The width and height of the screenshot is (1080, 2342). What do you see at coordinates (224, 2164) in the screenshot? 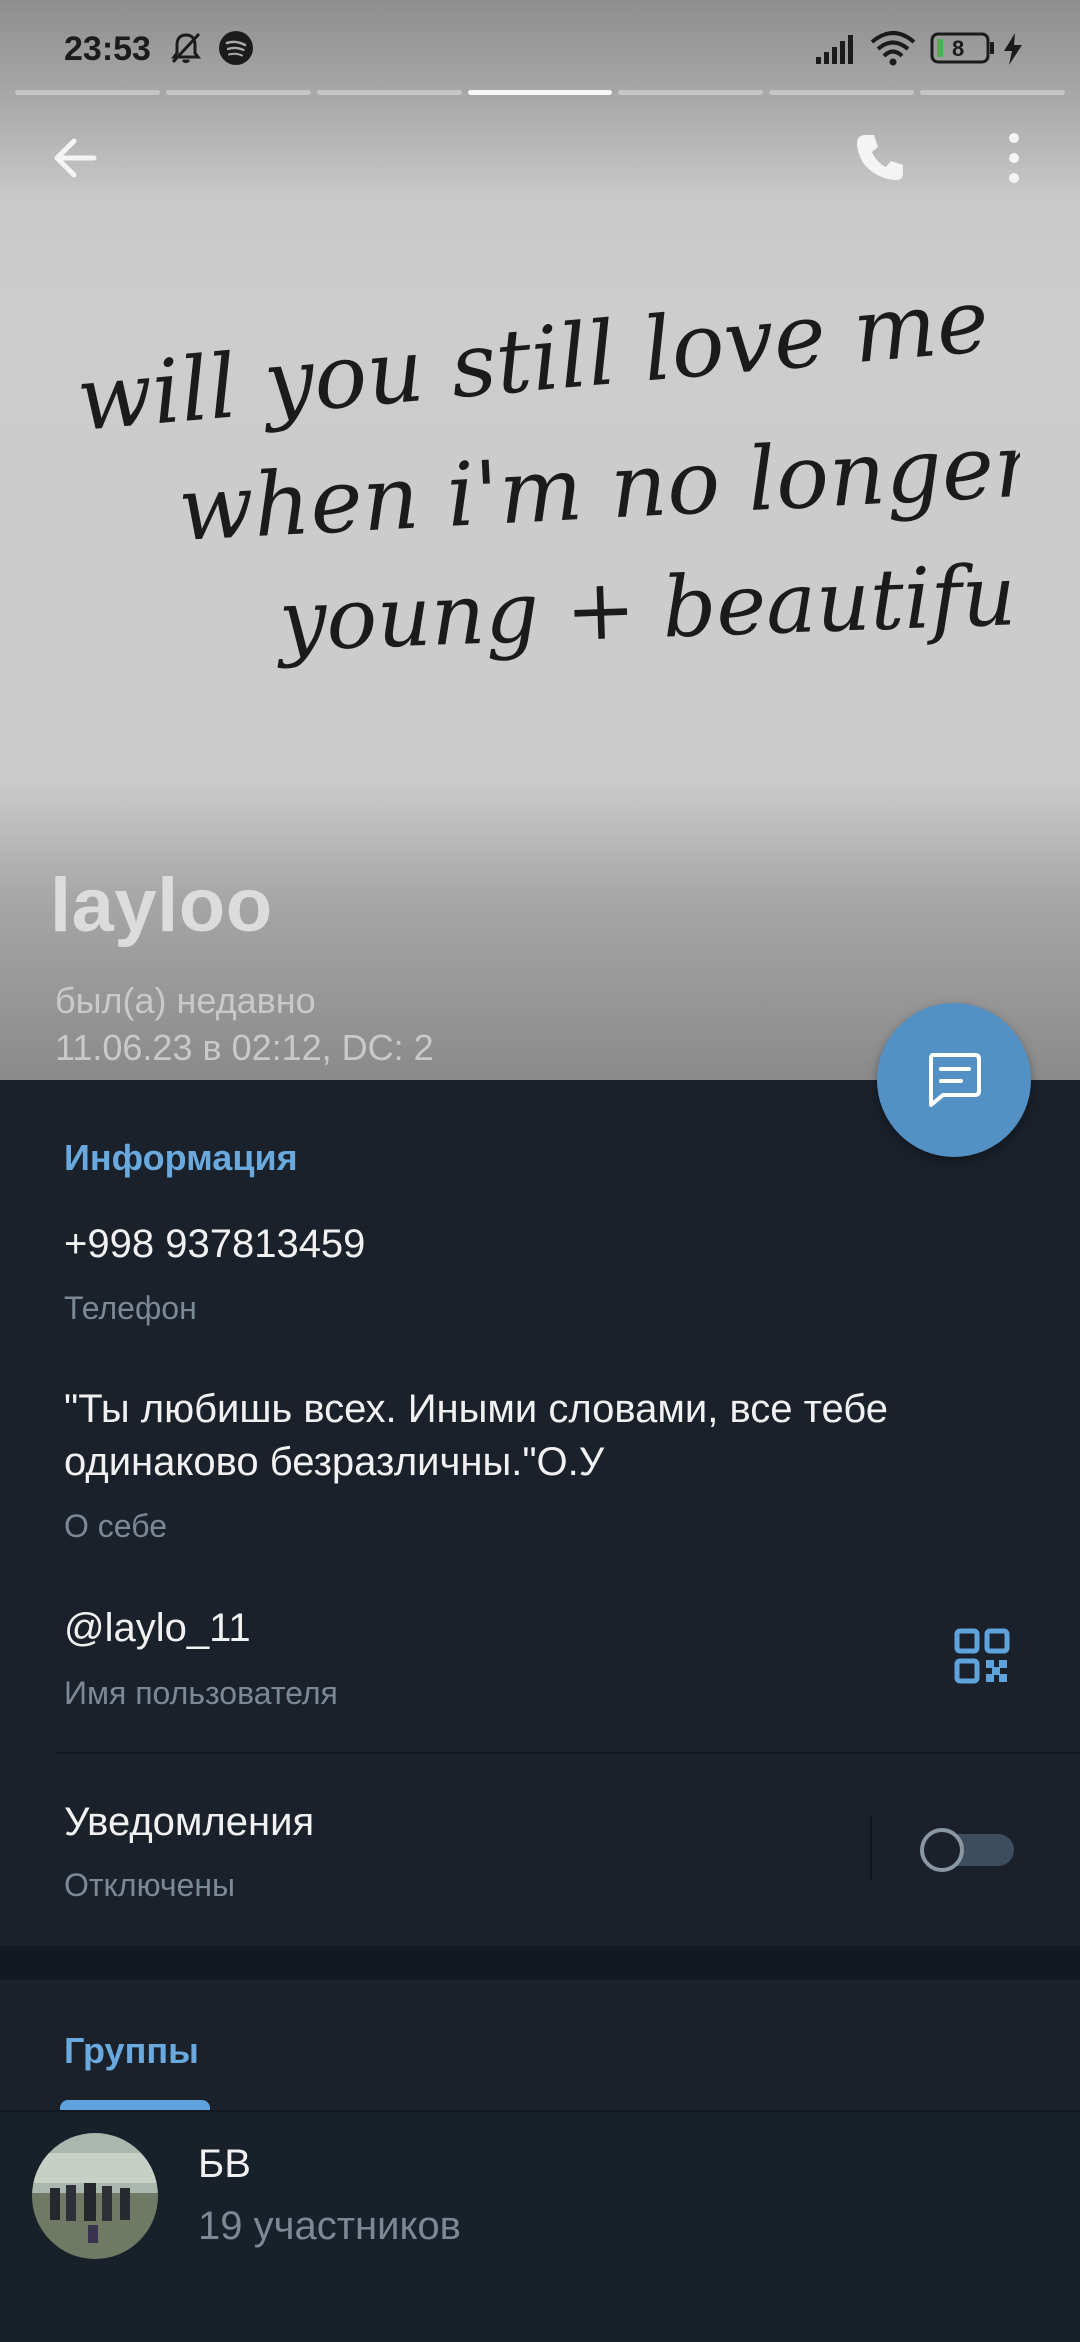
I see `group-name: БВ` at bounding box center [224, 2164].